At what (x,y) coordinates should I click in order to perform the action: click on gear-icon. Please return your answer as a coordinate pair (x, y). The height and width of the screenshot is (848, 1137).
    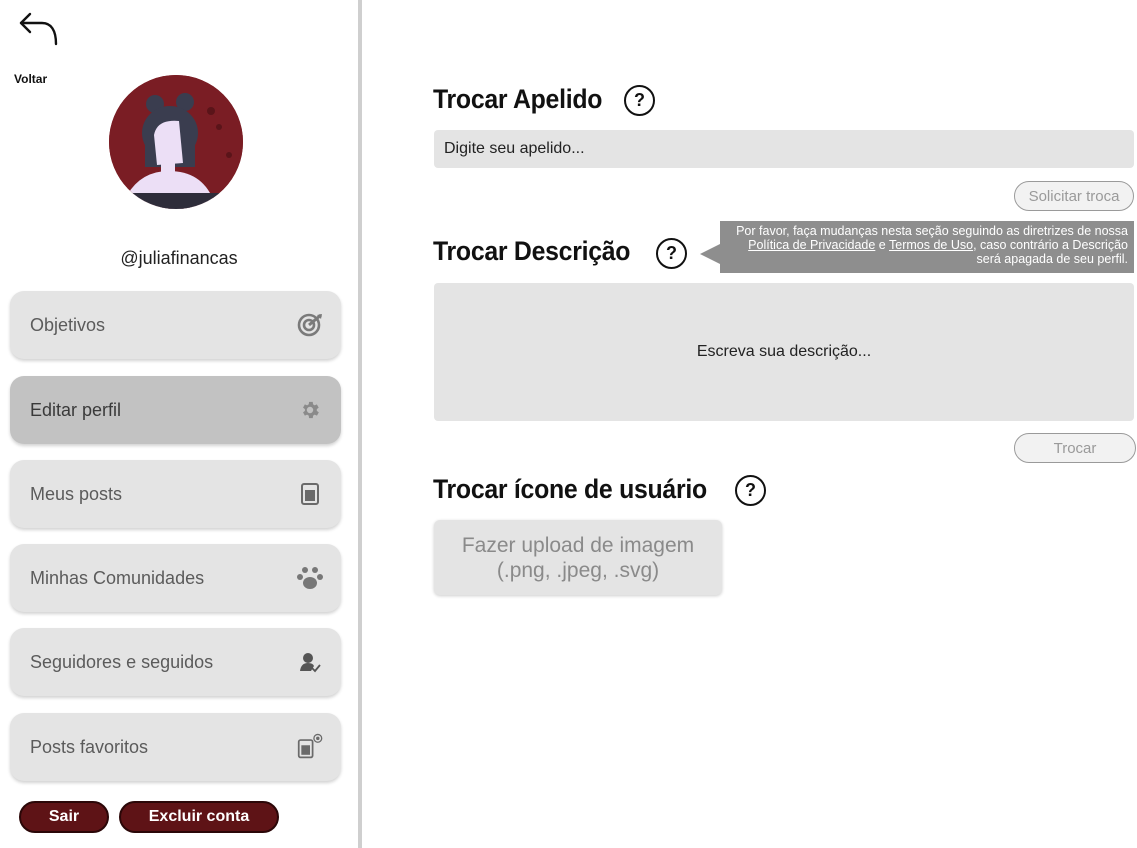
    Looking at the image, I should click on (310, 410).